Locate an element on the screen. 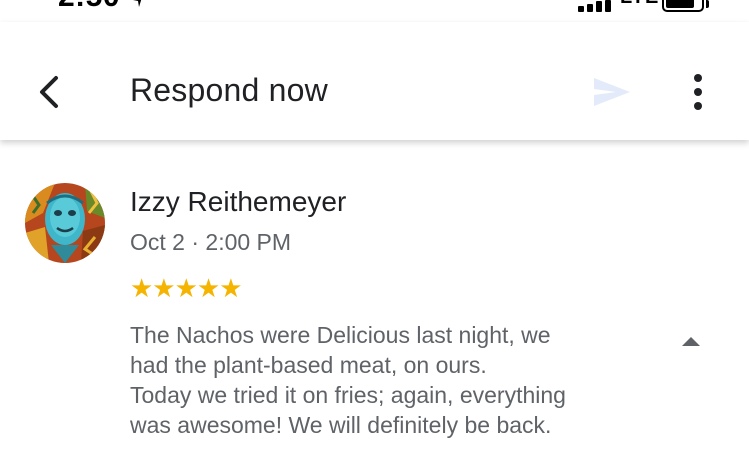 The image size is (749, 452). network-label: LTE is located at coordinates (639, 4).